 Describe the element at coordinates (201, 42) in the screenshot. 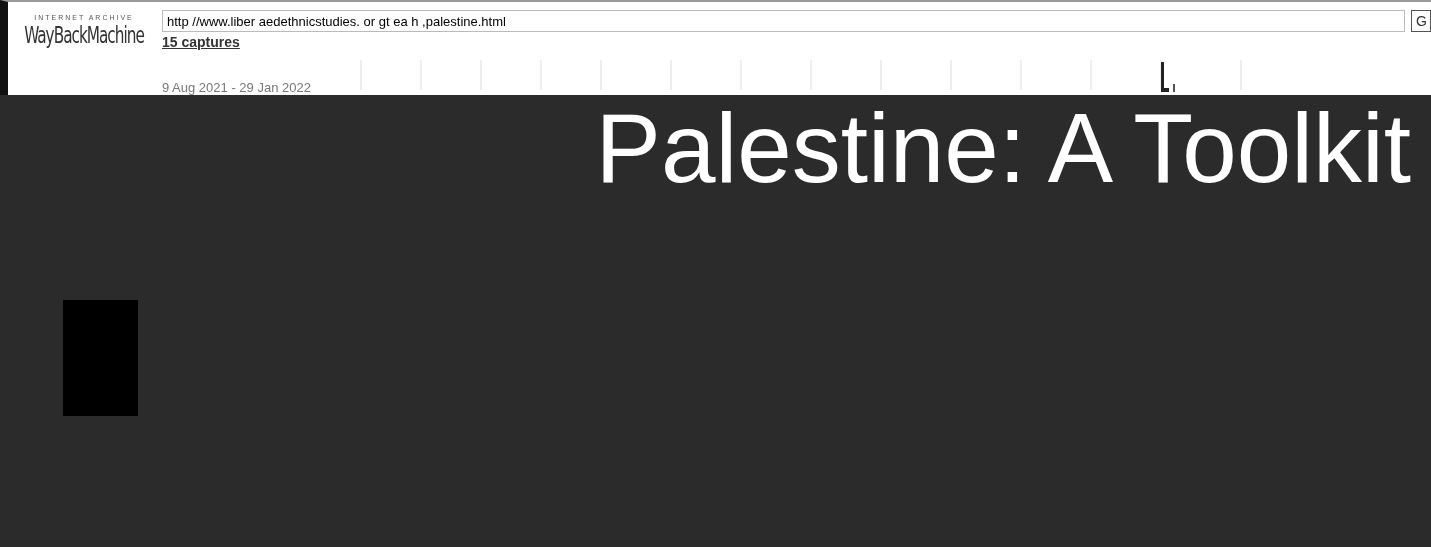

I see `captures-link: 15 captures` at that location.